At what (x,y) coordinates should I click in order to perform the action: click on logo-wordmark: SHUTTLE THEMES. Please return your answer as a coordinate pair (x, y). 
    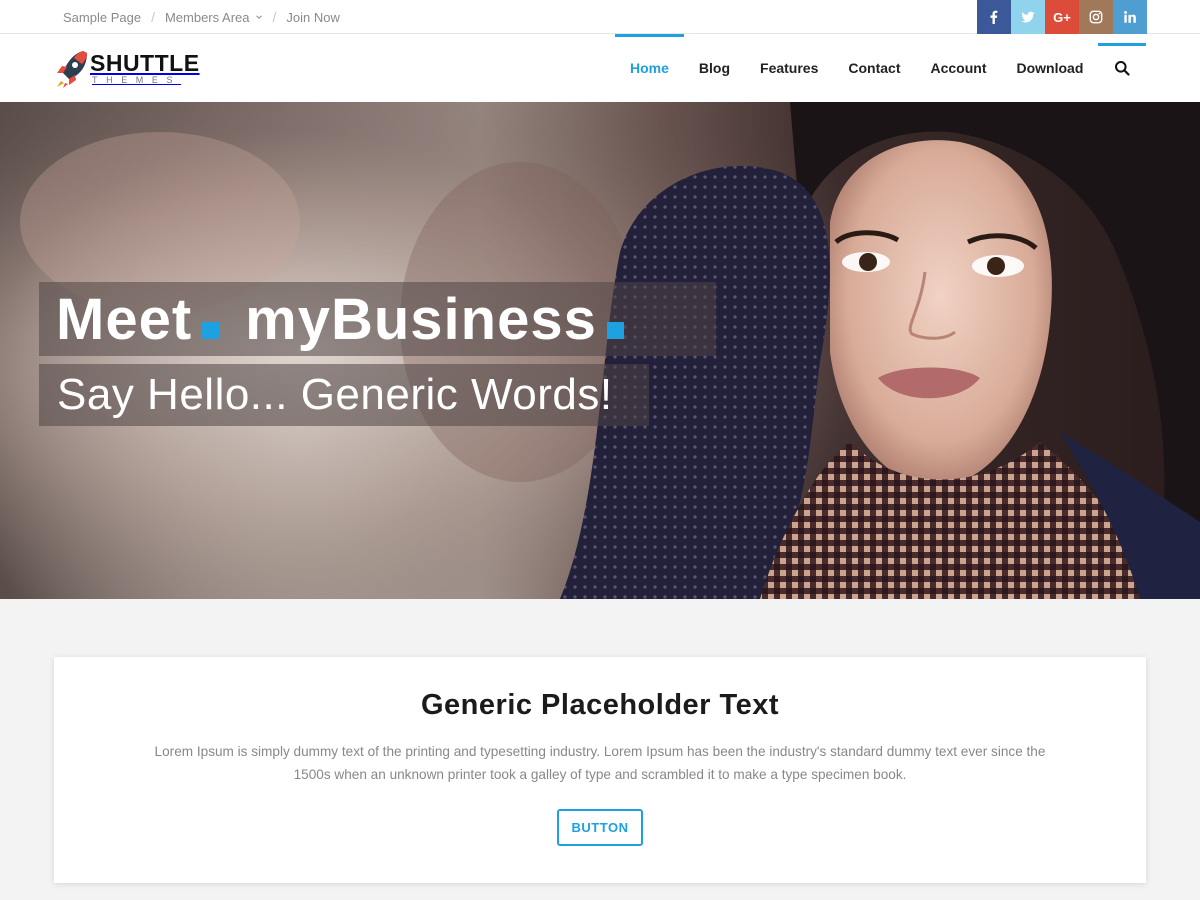
    Looking at the image, I should click on (145, 67).